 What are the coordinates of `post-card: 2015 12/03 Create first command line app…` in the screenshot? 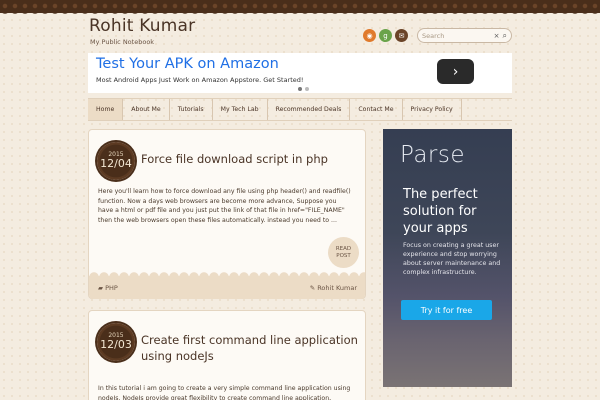 It's located at (227, 355).